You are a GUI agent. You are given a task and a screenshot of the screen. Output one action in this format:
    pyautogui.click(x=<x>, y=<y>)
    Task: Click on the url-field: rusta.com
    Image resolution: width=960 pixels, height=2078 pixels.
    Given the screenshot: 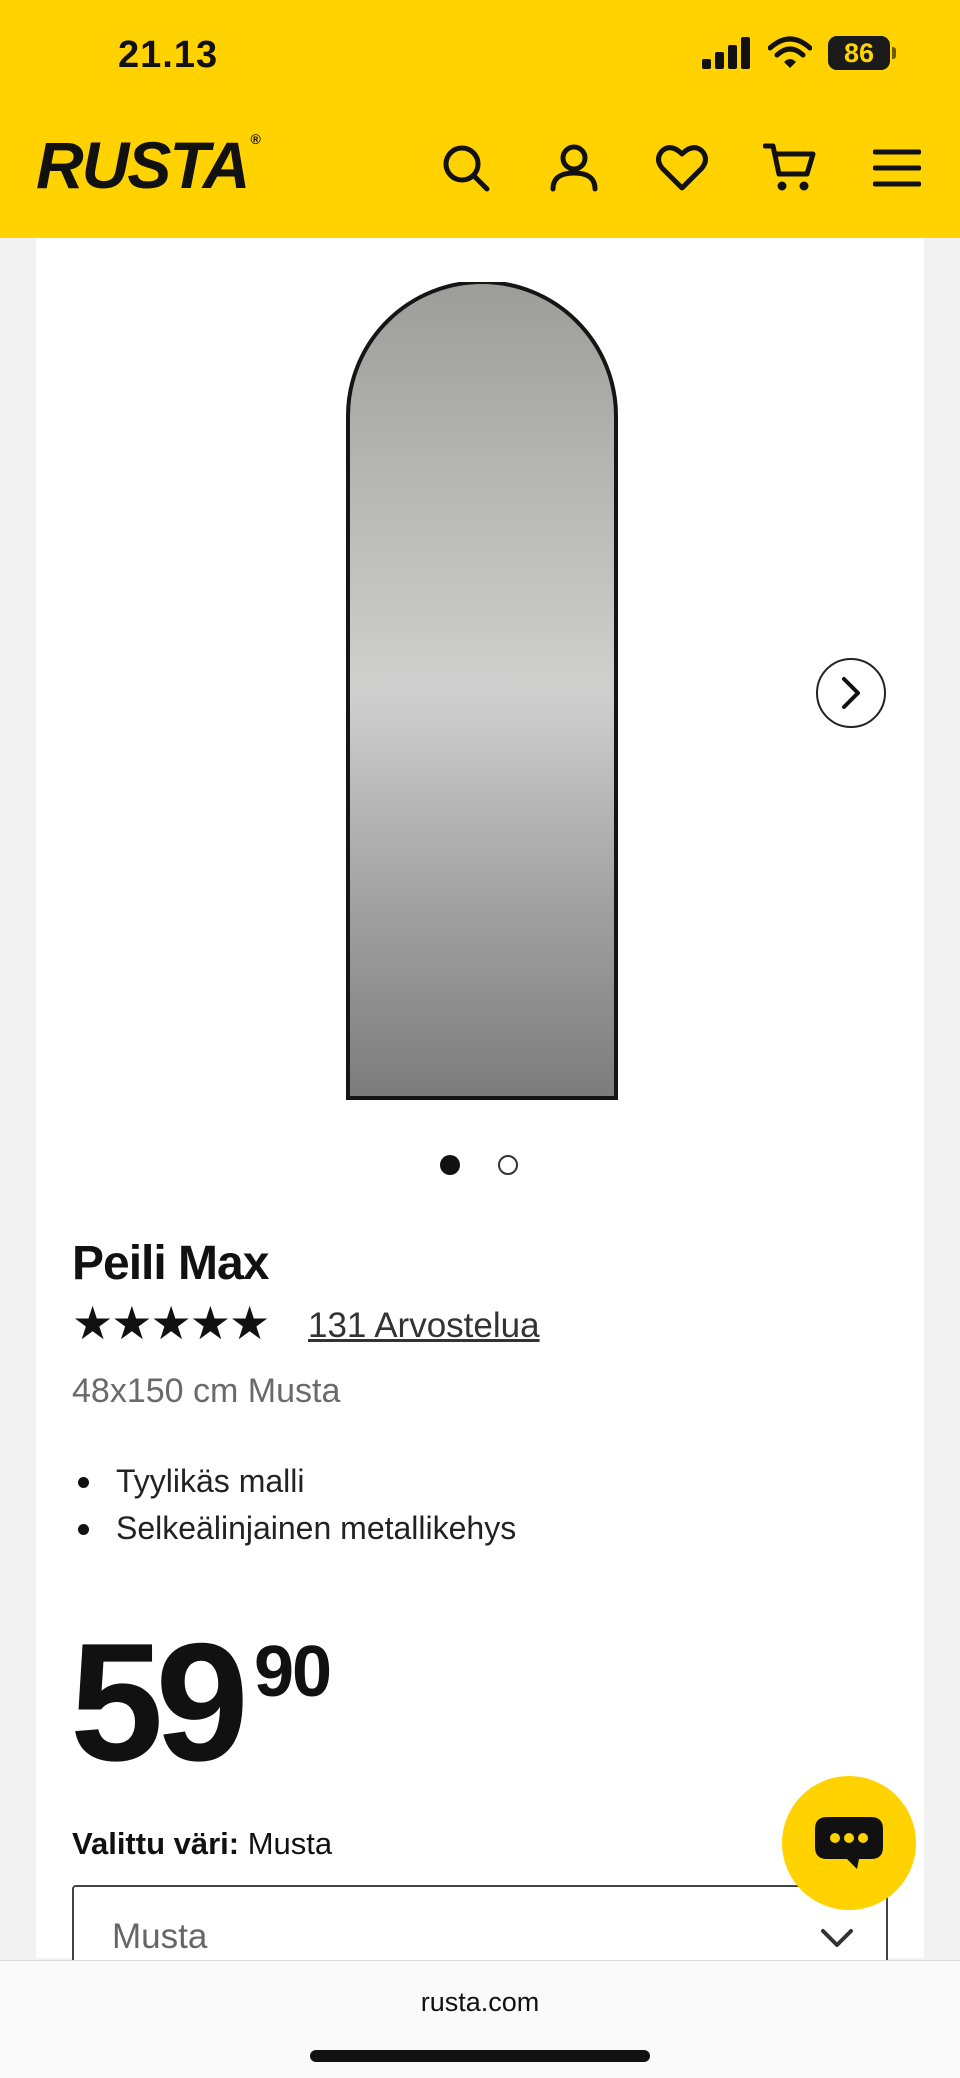 What is the action you would take?
    pyautogui.click(x=480, y=2002)
    